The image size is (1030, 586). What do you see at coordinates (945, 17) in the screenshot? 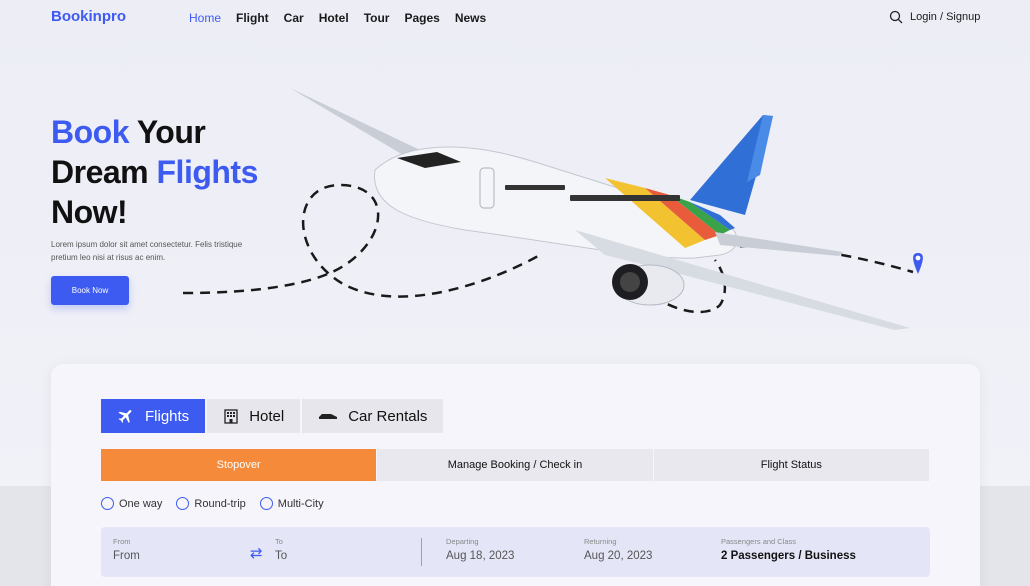
I see `login-signup-link: Login / Signup` at bounding box center [945, 17].